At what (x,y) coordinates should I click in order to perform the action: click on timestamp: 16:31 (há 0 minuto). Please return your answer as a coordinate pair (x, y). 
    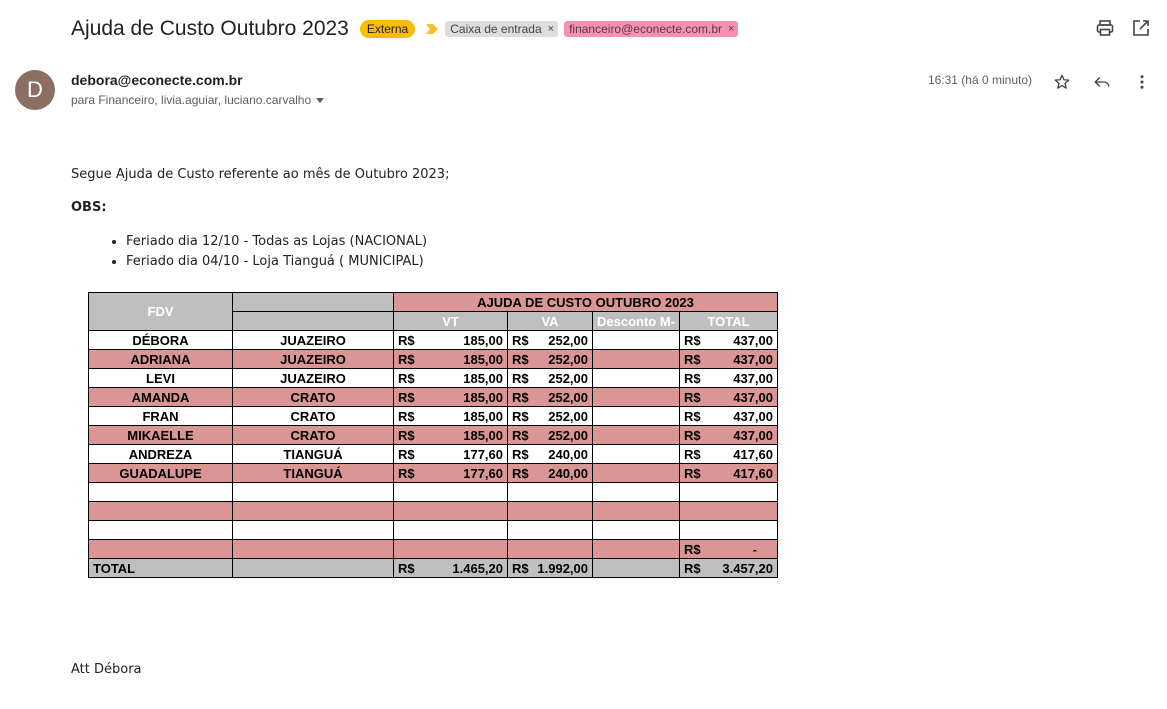
    Looking at the image, I should click on (979, 80).